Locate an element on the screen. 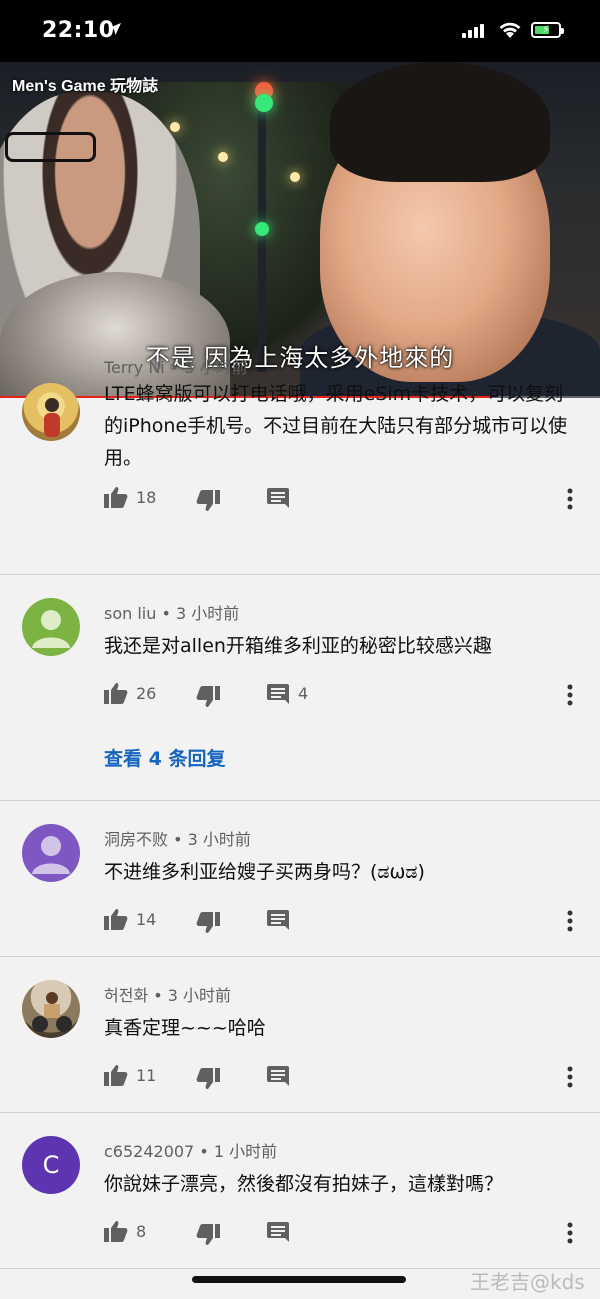  battery-icon: ⚡ is located at coordinates (547, 30).